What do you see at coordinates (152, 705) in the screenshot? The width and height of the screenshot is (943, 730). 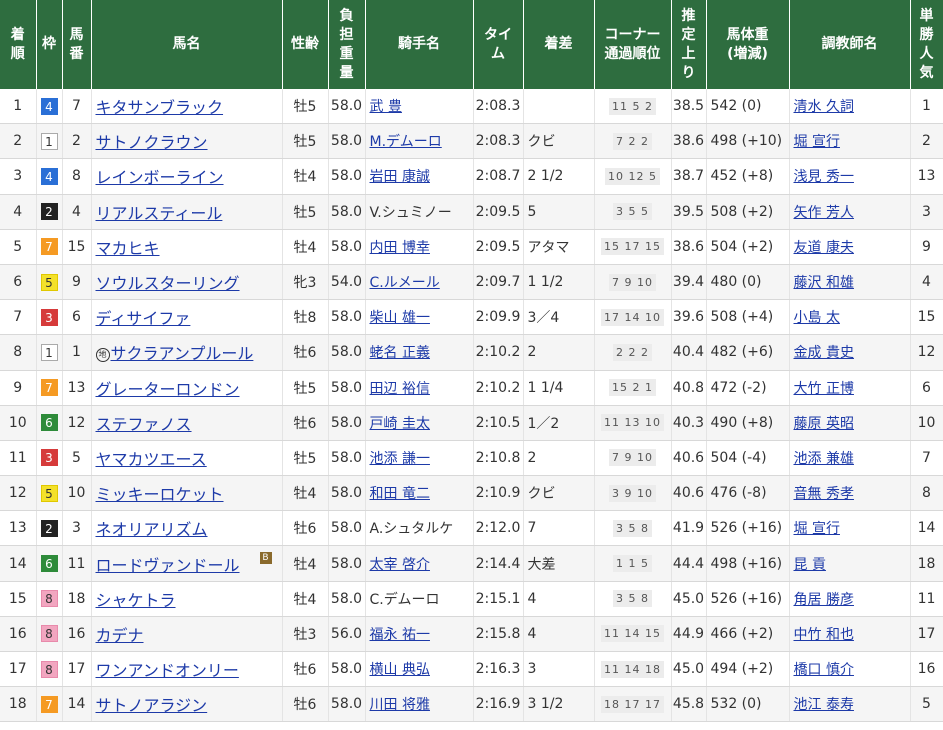 I see `horse-name-link: サトノアラジン` at bounding box center [152, 705].